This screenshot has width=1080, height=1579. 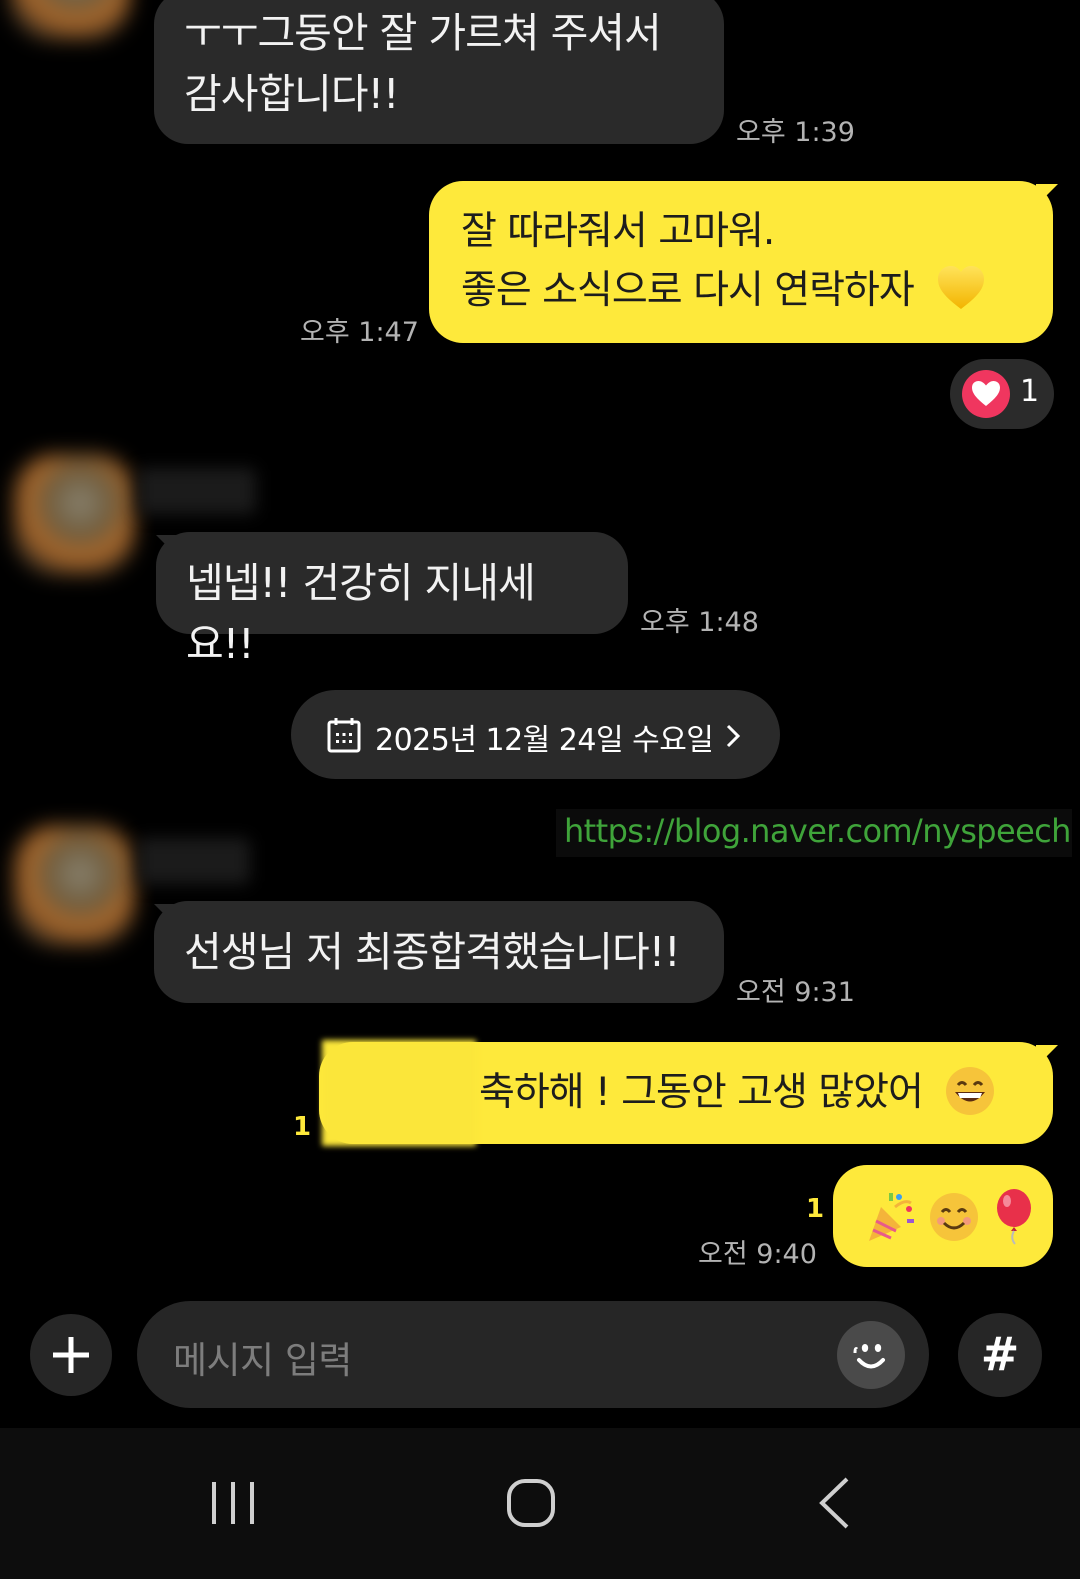 What do you see at coordinates (262, 1360) in the screenshot?
I see `message-input-placeholder: 메시지 입력` at bounding box center [262, 1360].